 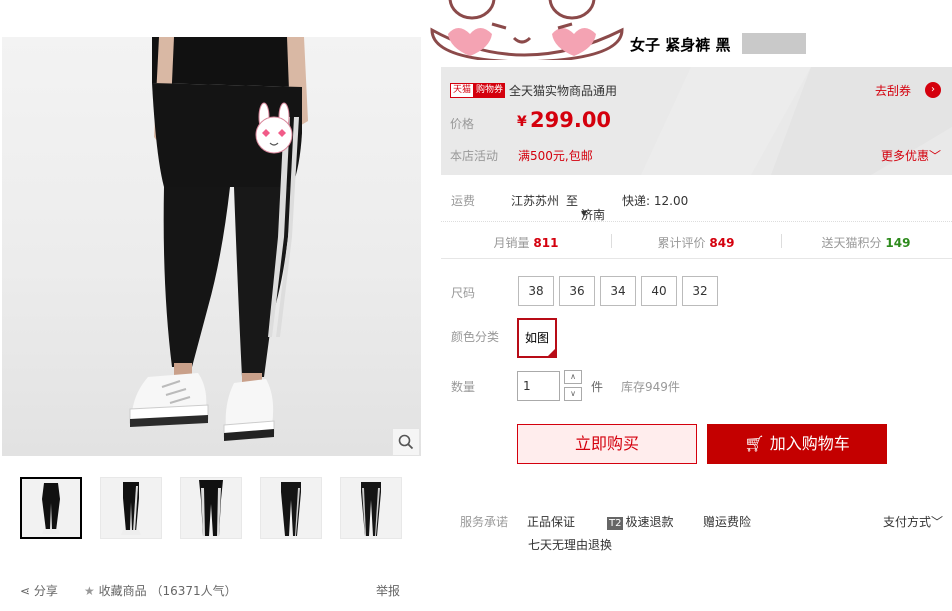 I want to click on size-option: 36, so click(x=577, y=291).